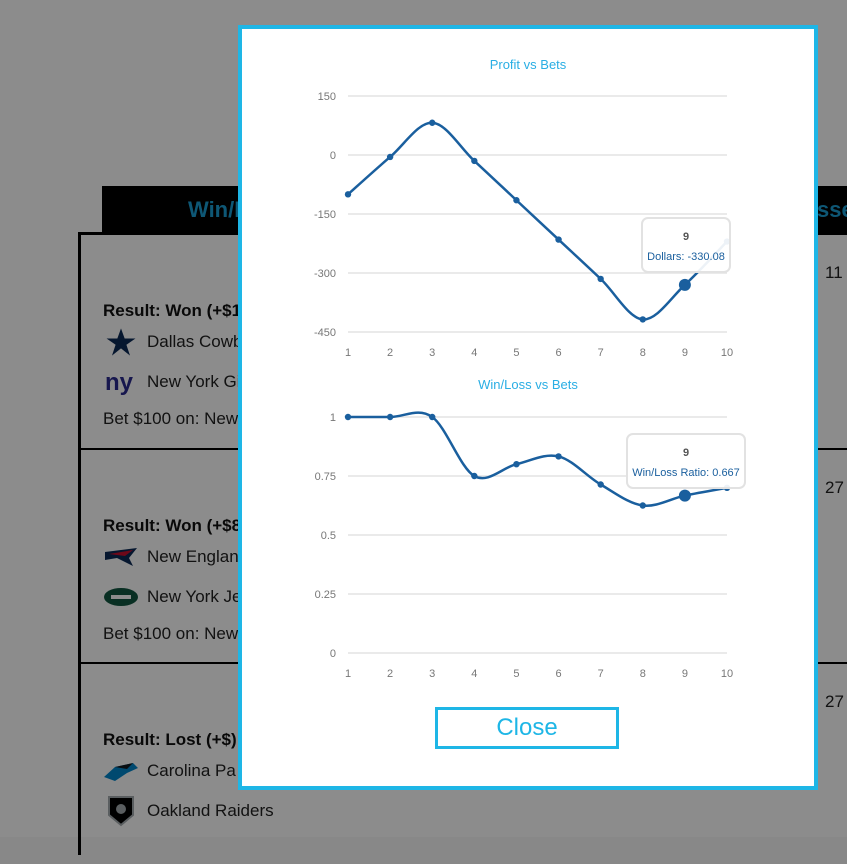 Image resolution: width=847 pixels, height=864 pixels. Describe the element at coordinates (390, 674) in the screenshot. I see `x-tick-label: 2` at that location.